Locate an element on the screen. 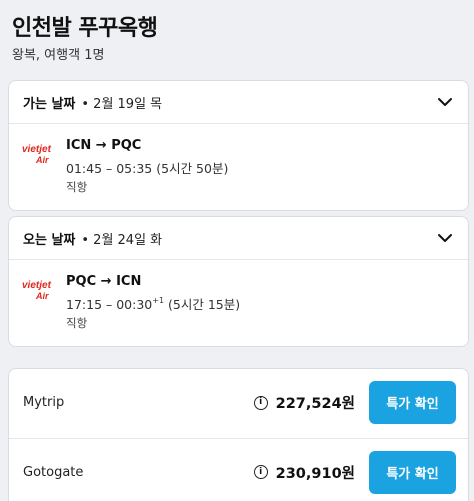 Image resolution: width=474 pixels, height=501 pixels. inbound-stops: 직항 is located at coordinates (77, 323).